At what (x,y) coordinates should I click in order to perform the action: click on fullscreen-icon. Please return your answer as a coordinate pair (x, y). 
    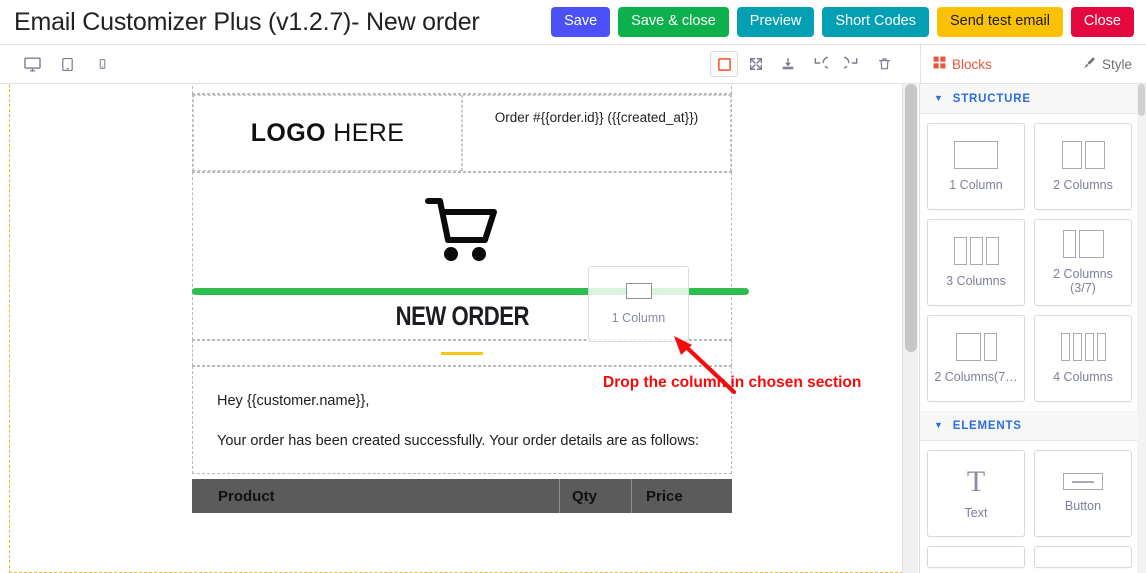
    Looking at the image, I should click on (756, 64).